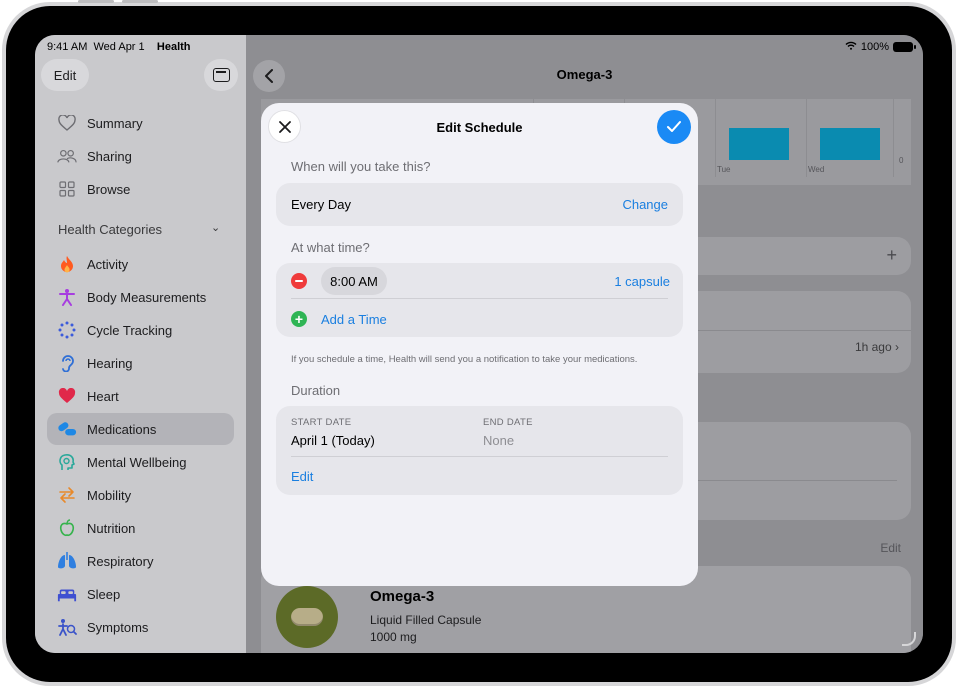  What do you see at coordinates (130, 330) in the screenshot?
I see `sidebar-item-label: Cycle Tracking` at bounding box center [130, 330].